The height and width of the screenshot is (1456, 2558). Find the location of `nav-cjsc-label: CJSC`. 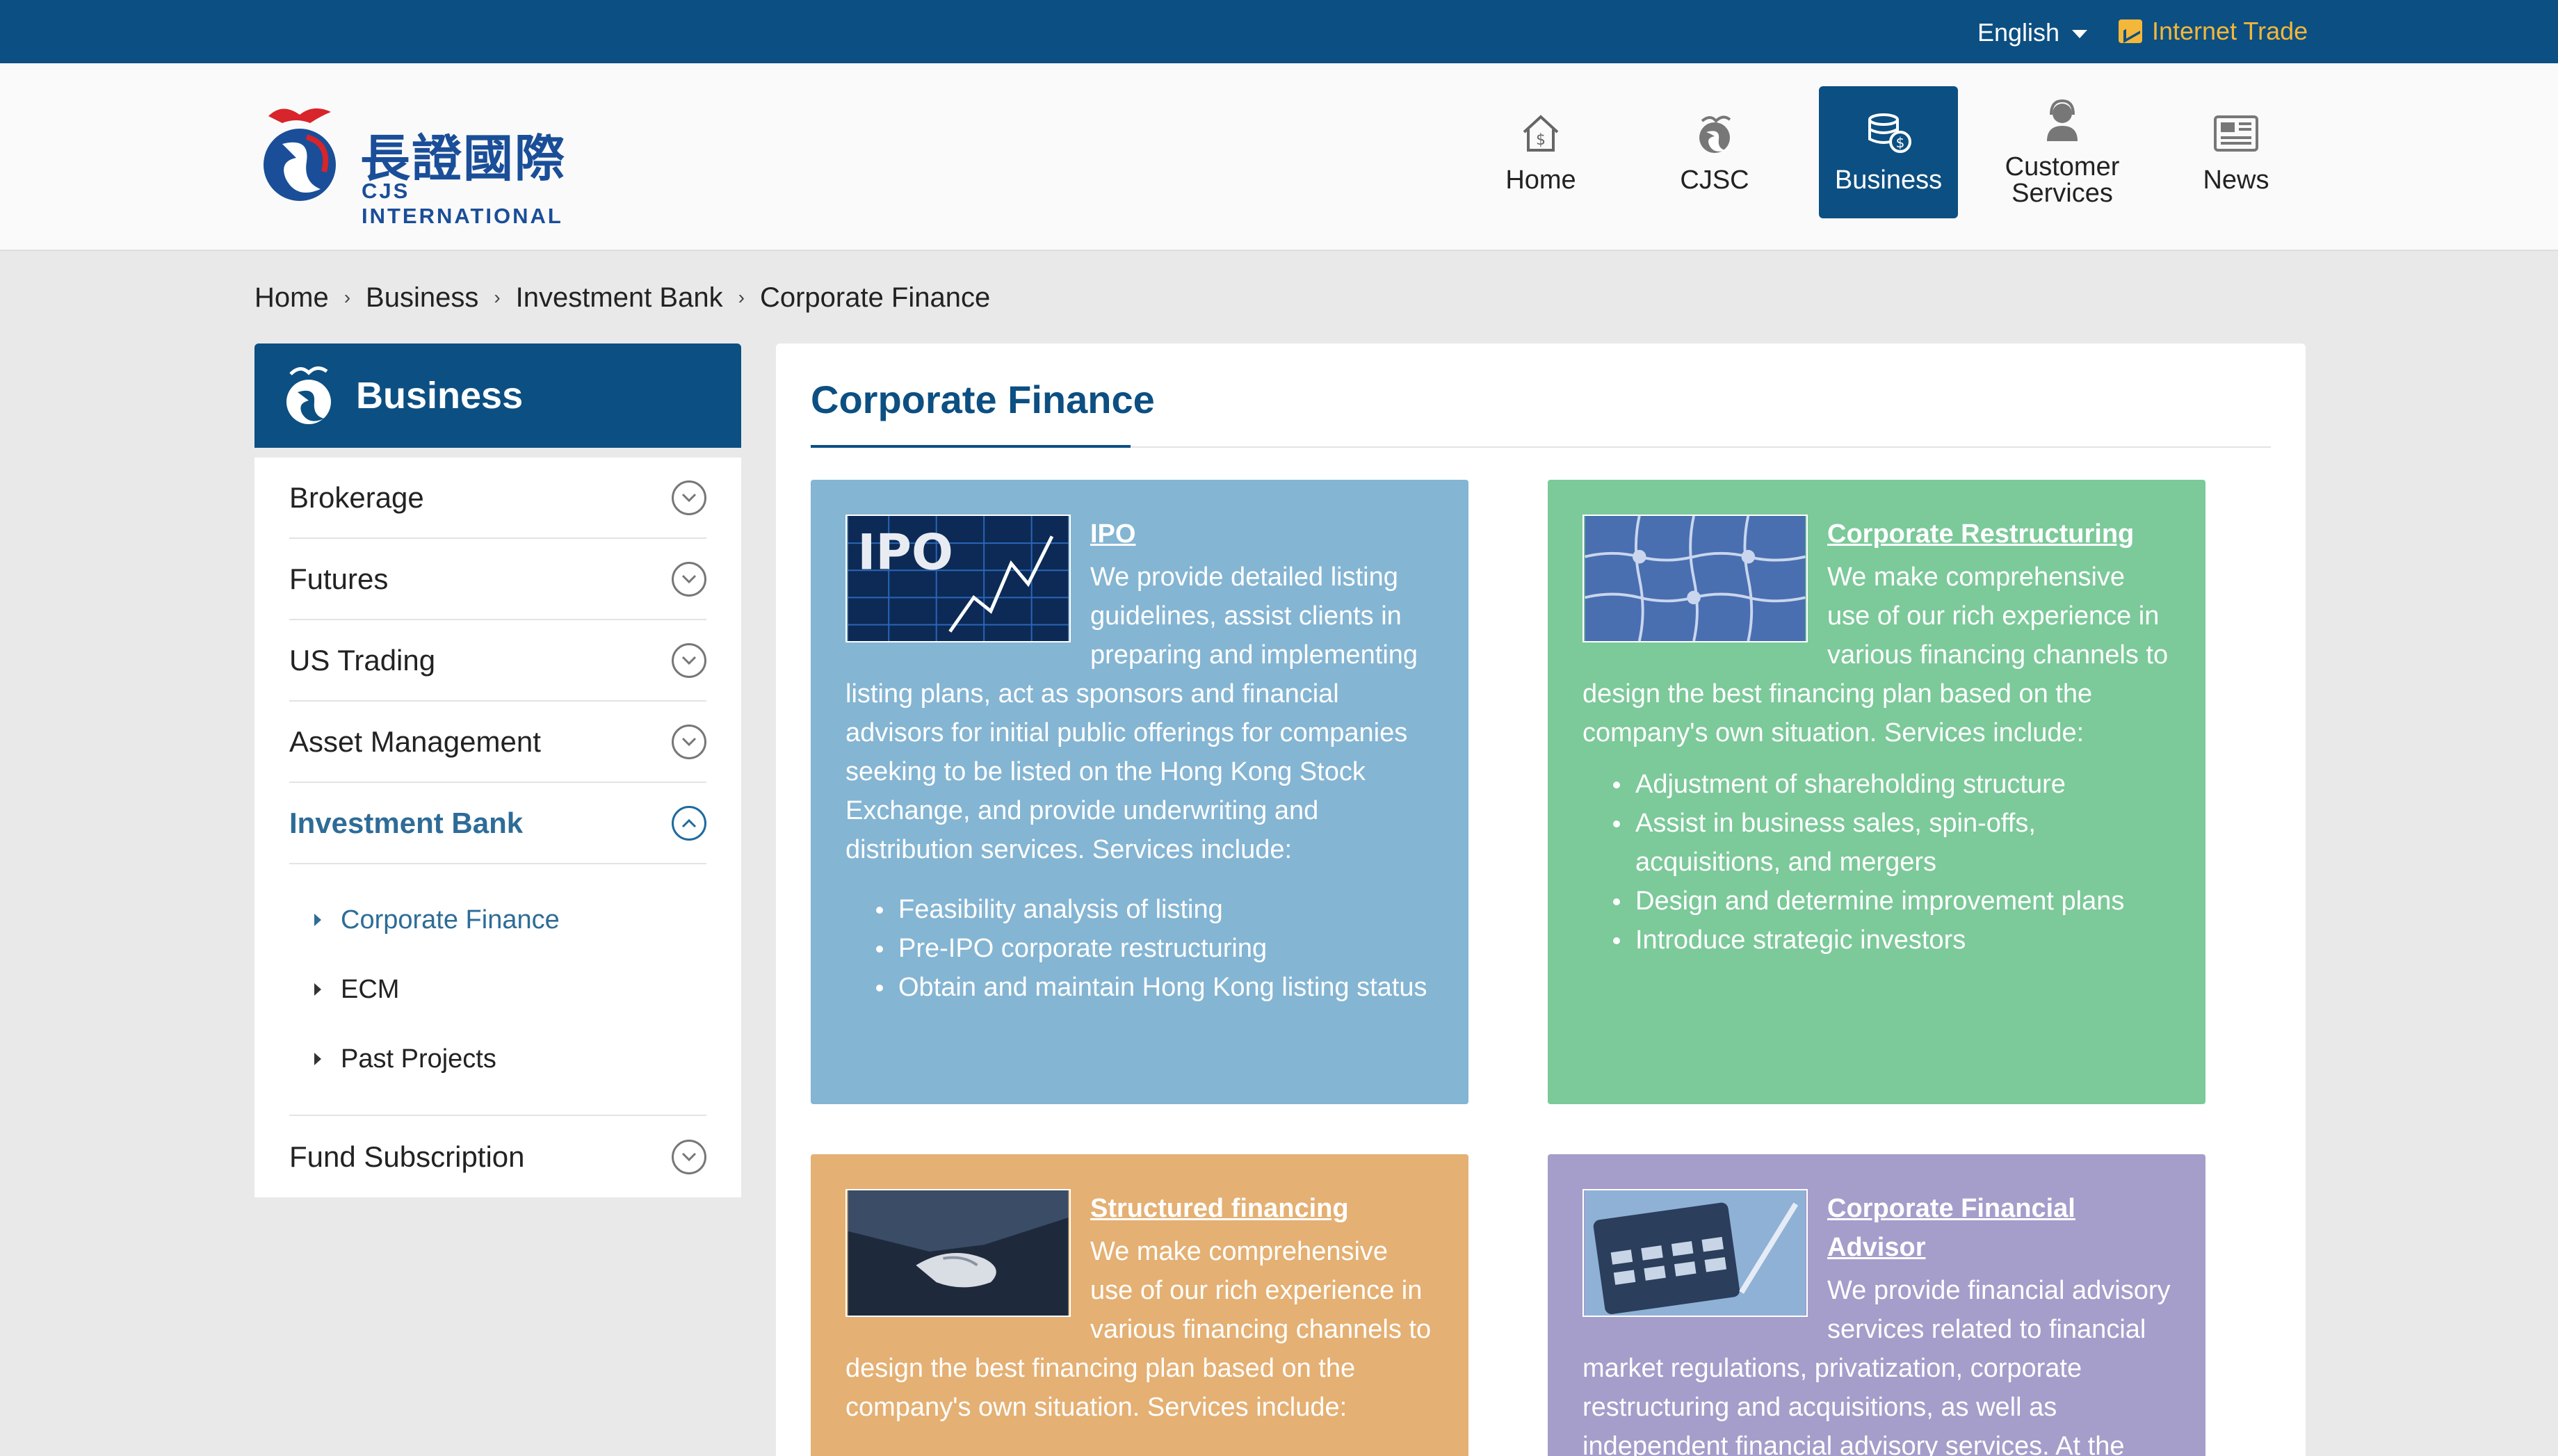

nav-cjsc-label: CJSC is located at coordinates (1715, 180).